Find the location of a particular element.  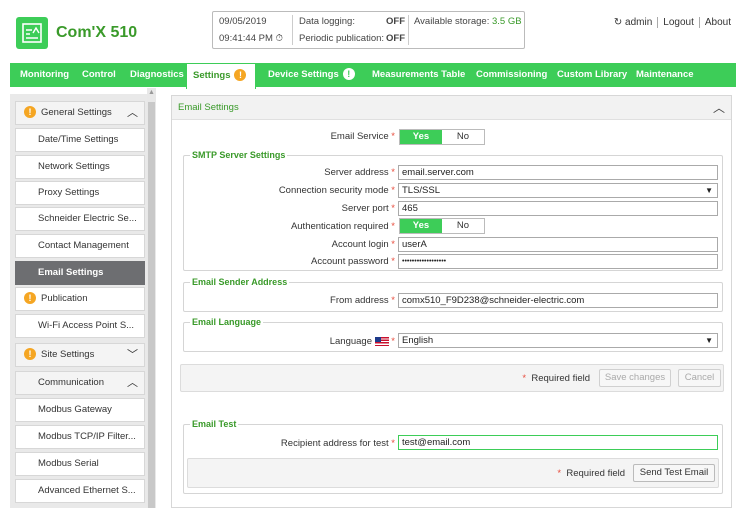

sidebar-group-publication: ! Publication is located at coordinates (80, 299).